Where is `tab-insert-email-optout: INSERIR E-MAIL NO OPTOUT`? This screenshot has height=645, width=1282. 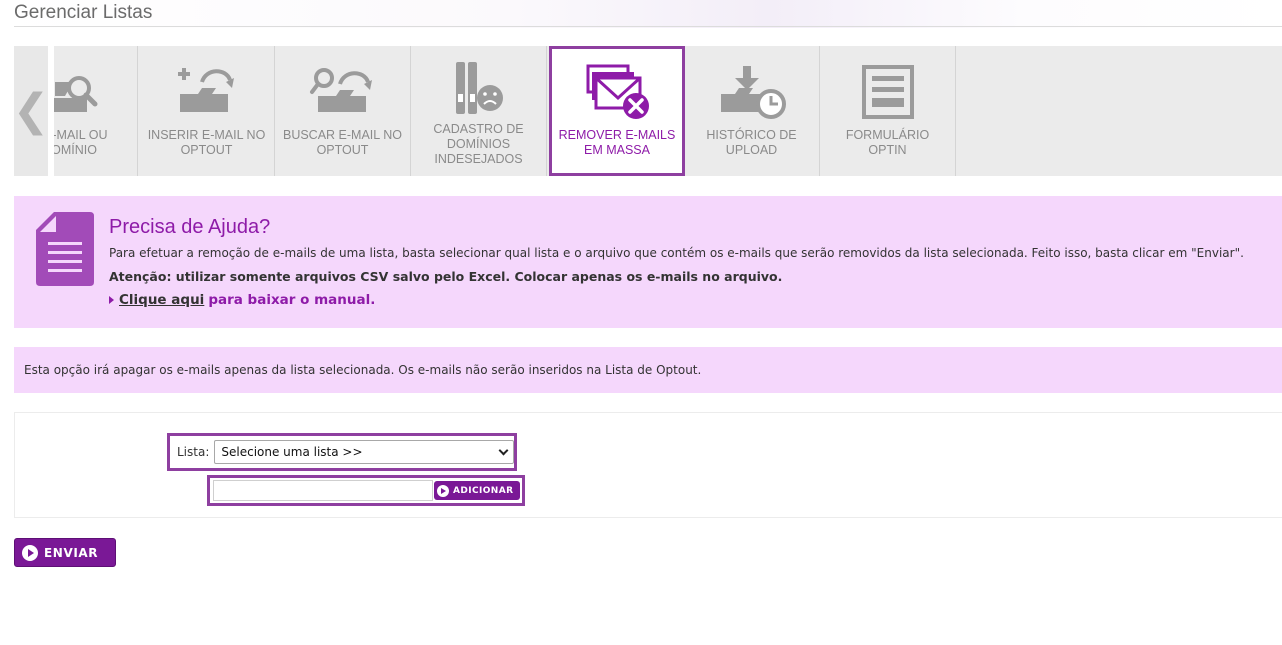
tab-insert-email-optout: INSERIR E-MAIL NO OPTOUT is located at coordinates (207, 111).